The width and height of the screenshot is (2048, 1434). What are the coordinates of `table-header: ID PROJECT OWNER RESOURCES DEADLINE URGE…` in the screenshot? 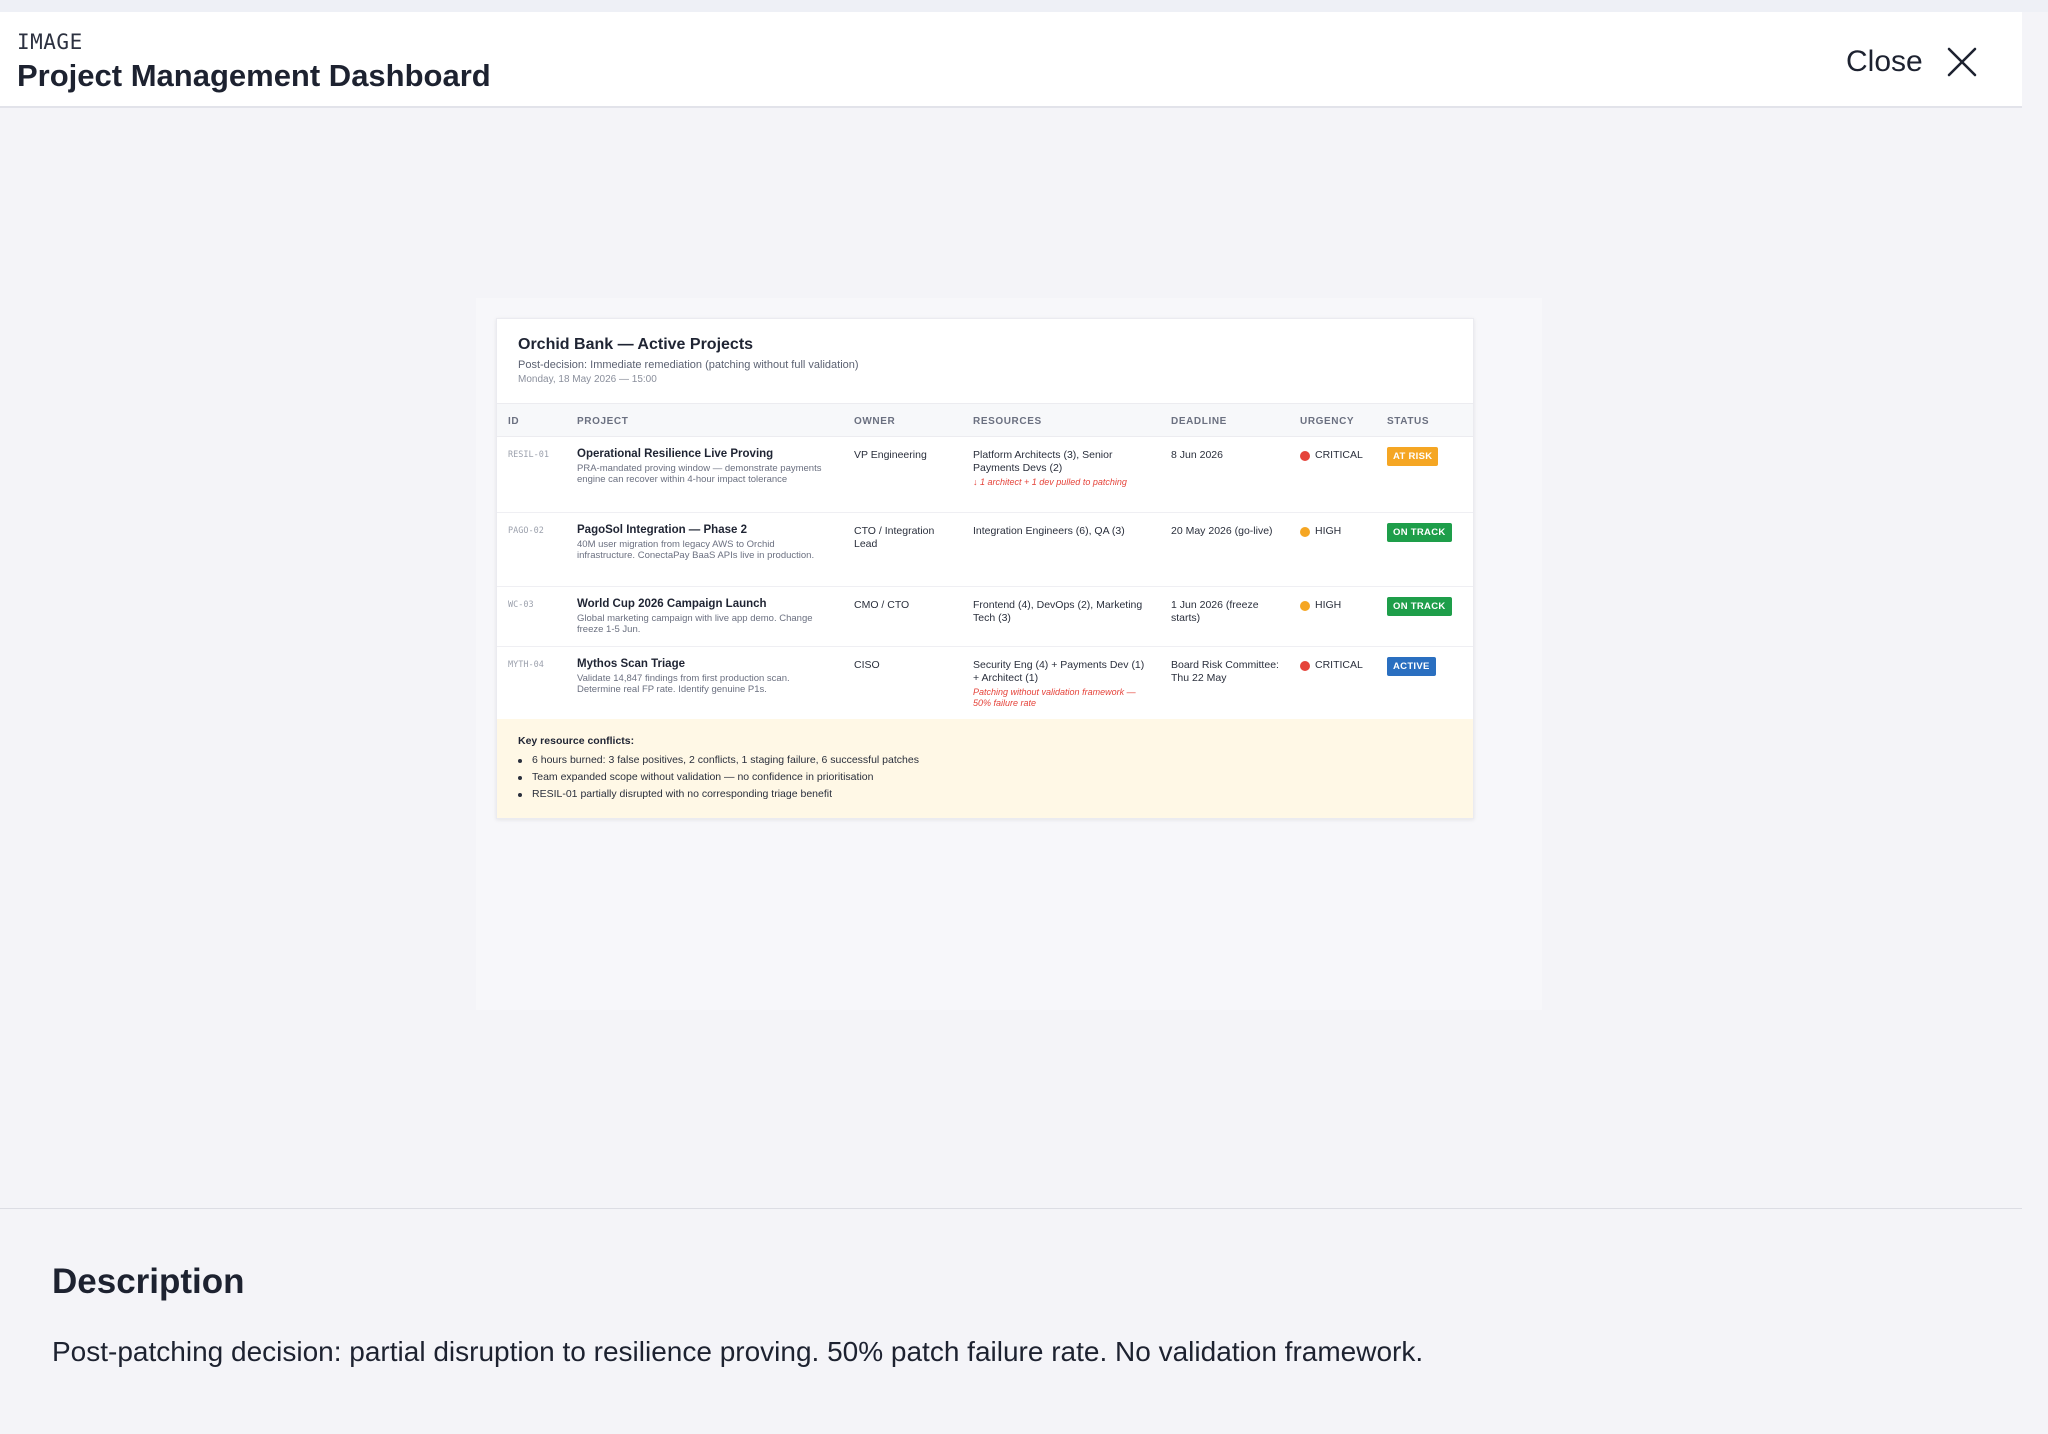 It's located at (985, 420).